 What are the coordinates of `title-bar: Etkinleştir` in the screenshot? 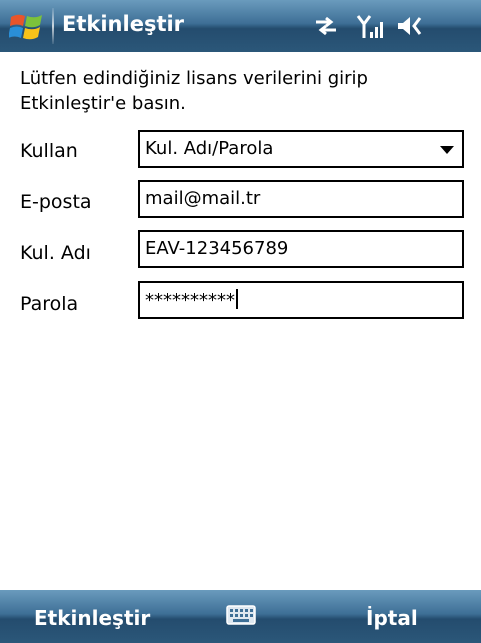 It's located at (240, 26).